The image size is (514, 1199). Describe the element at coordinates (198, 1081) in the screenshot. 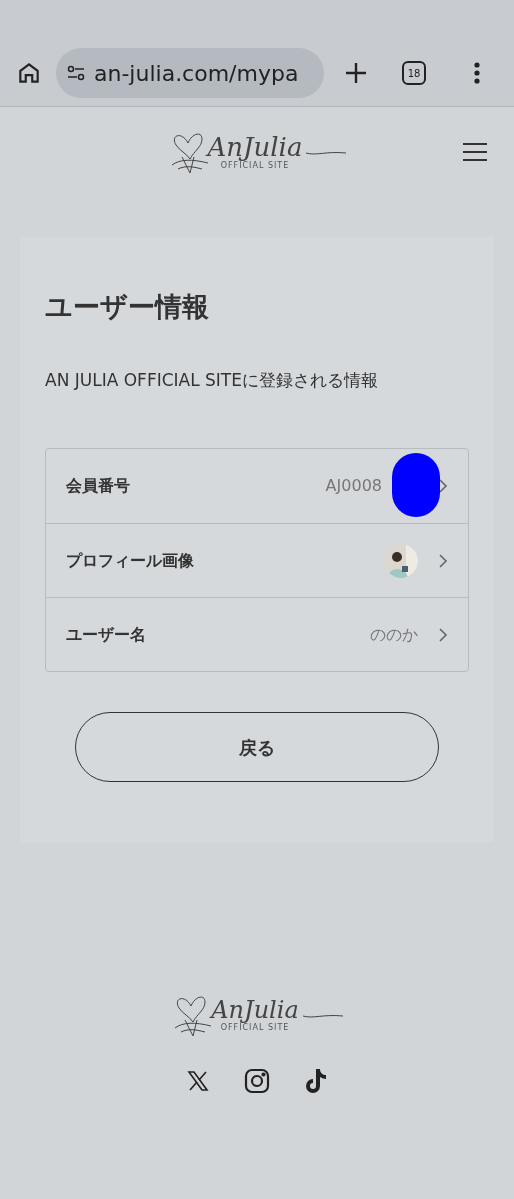

I see `x-logo-icon` at that location.